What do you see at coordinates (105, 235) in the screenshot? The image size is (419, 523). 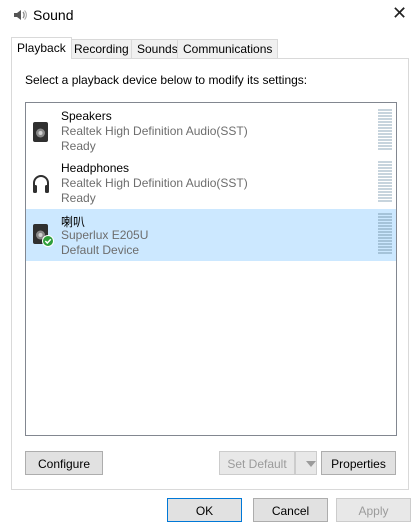 I see `device-description: Superlux E205U` at bounding box center [105, 235].